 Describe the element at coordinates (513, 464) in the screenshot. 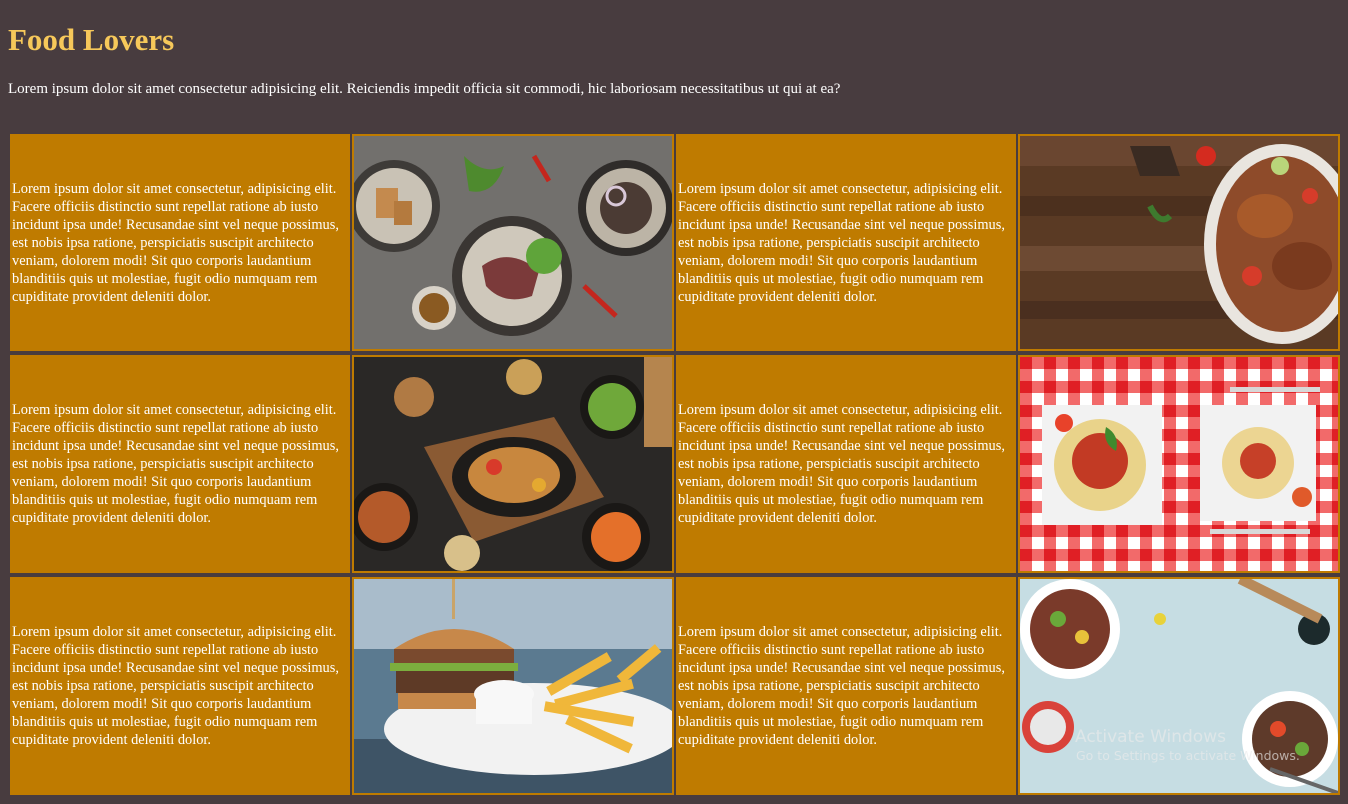

I see `food-image-roast-feast` at that location.